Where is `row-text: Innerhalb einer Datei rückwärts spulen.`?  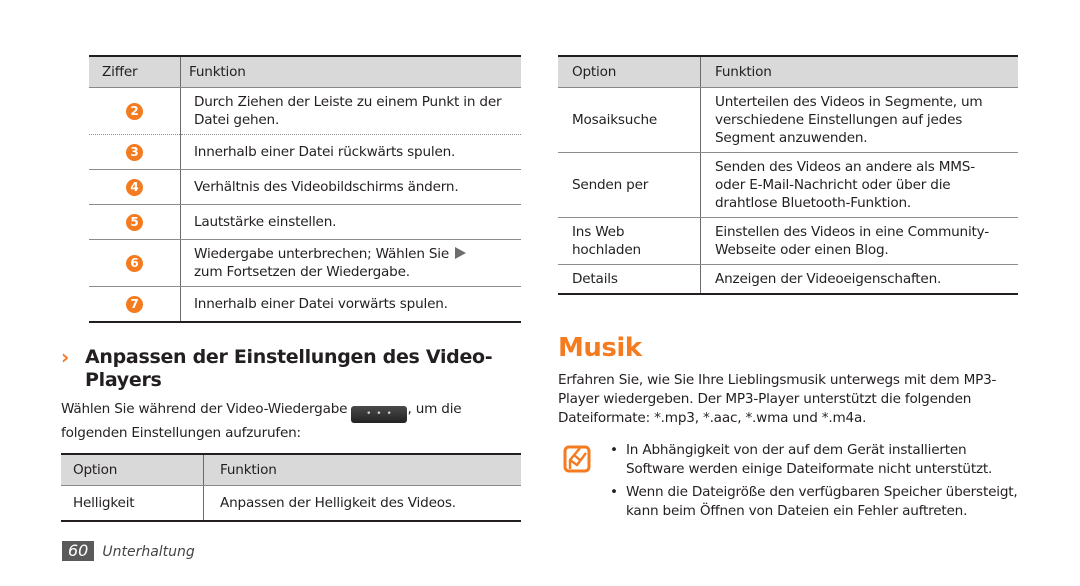
row-text: Innerhalb einer Datei rückwärts spulen. is located at coordinates (350, 152).